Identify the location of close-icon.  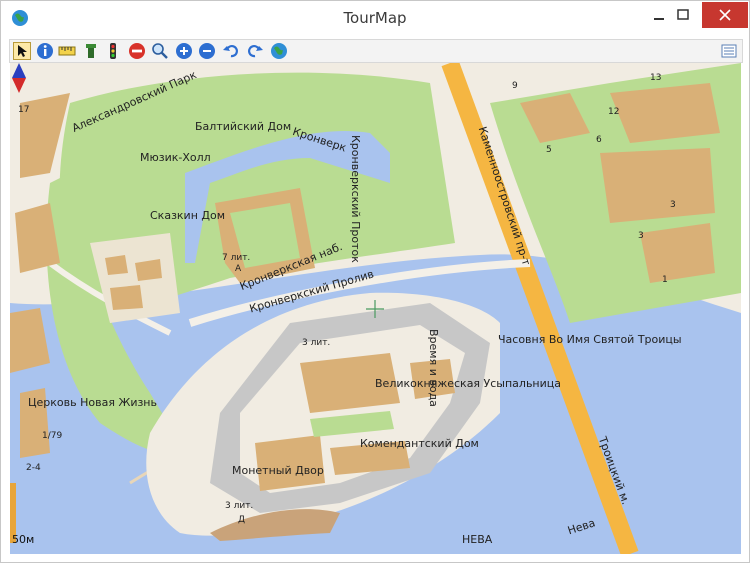
(725, 15).